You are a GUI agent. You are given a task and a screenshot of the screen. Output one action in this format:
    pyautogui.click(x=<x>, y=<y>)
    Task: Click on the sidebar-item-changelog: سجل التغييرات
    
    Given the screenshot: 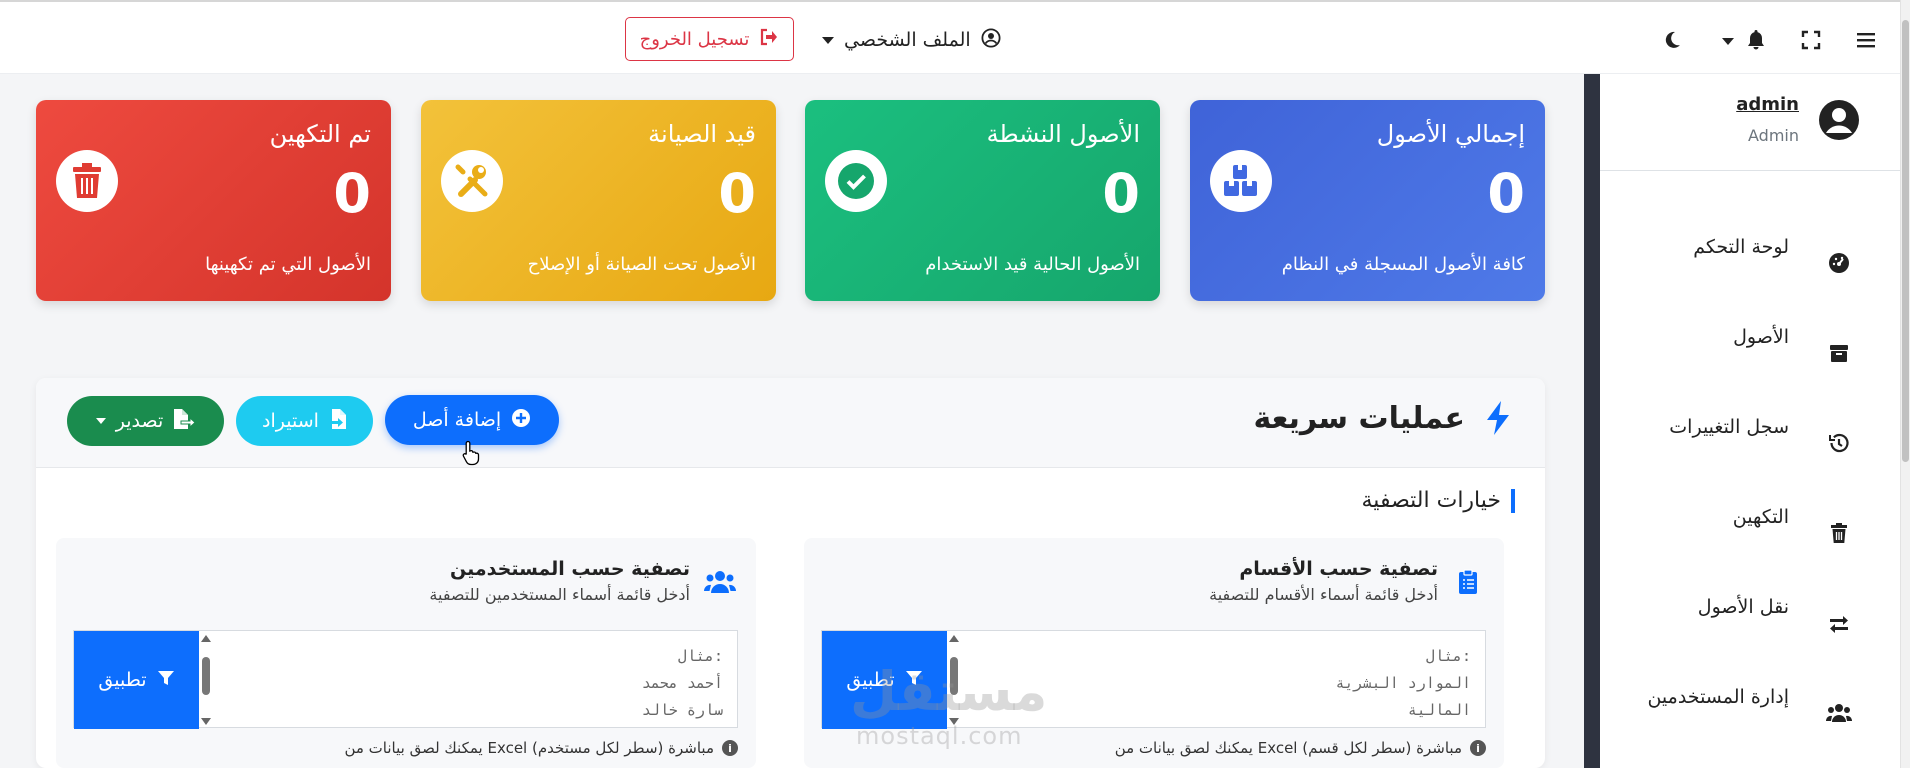 What is the action you would take?
    pyautogui.click(x=1750, y=432)
    